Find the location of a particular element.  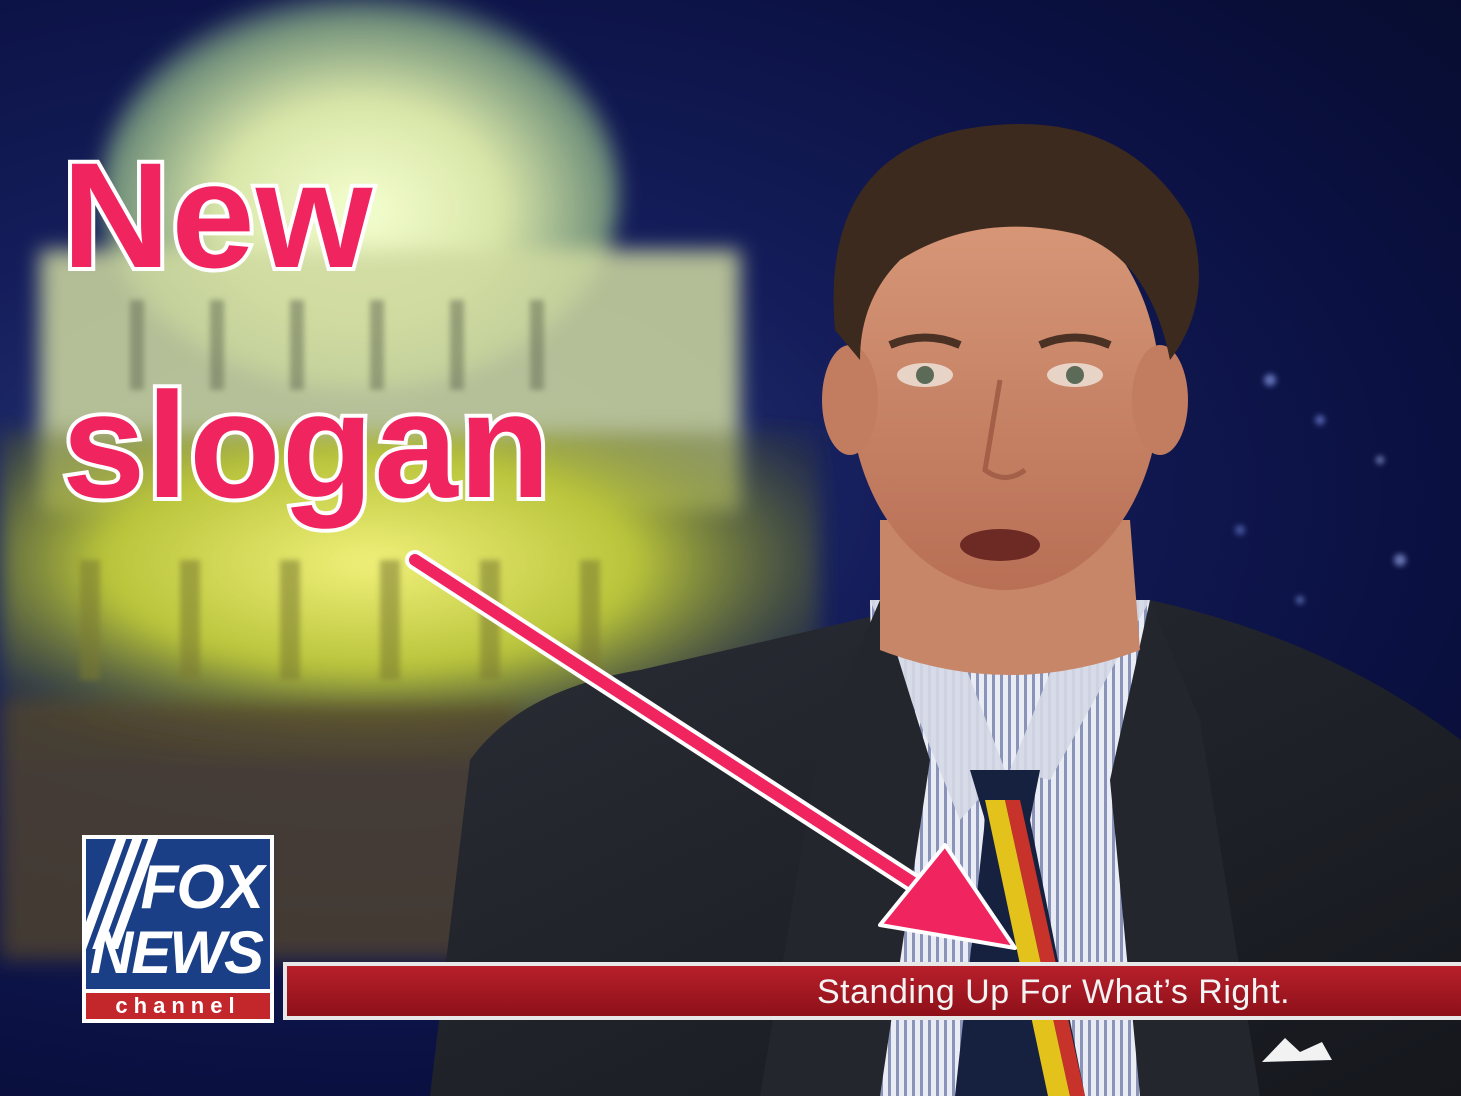

slogan-text: Standing Up For What’s Right. is located at coordinates (1054, 992).